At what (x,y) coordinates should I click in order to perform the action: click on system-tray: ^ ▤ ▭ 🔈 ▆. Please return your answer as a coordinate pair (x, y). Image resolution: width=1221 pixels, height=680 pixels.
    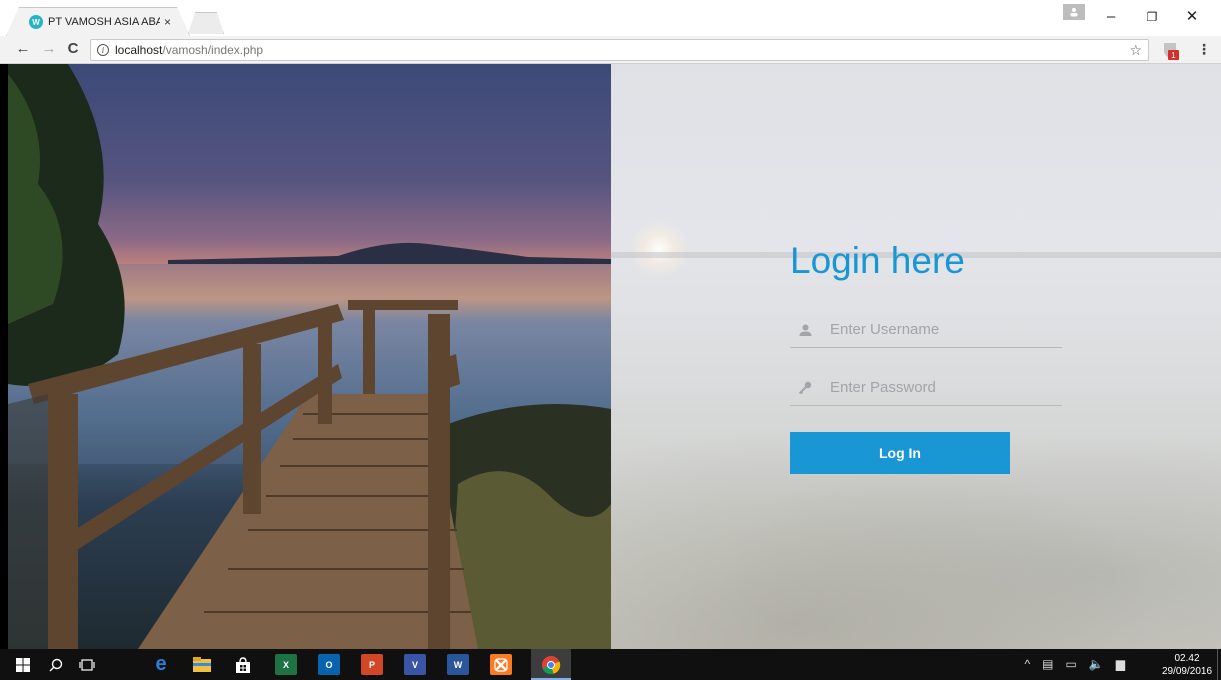
    Looking at the image, I should click on (1074, 664).